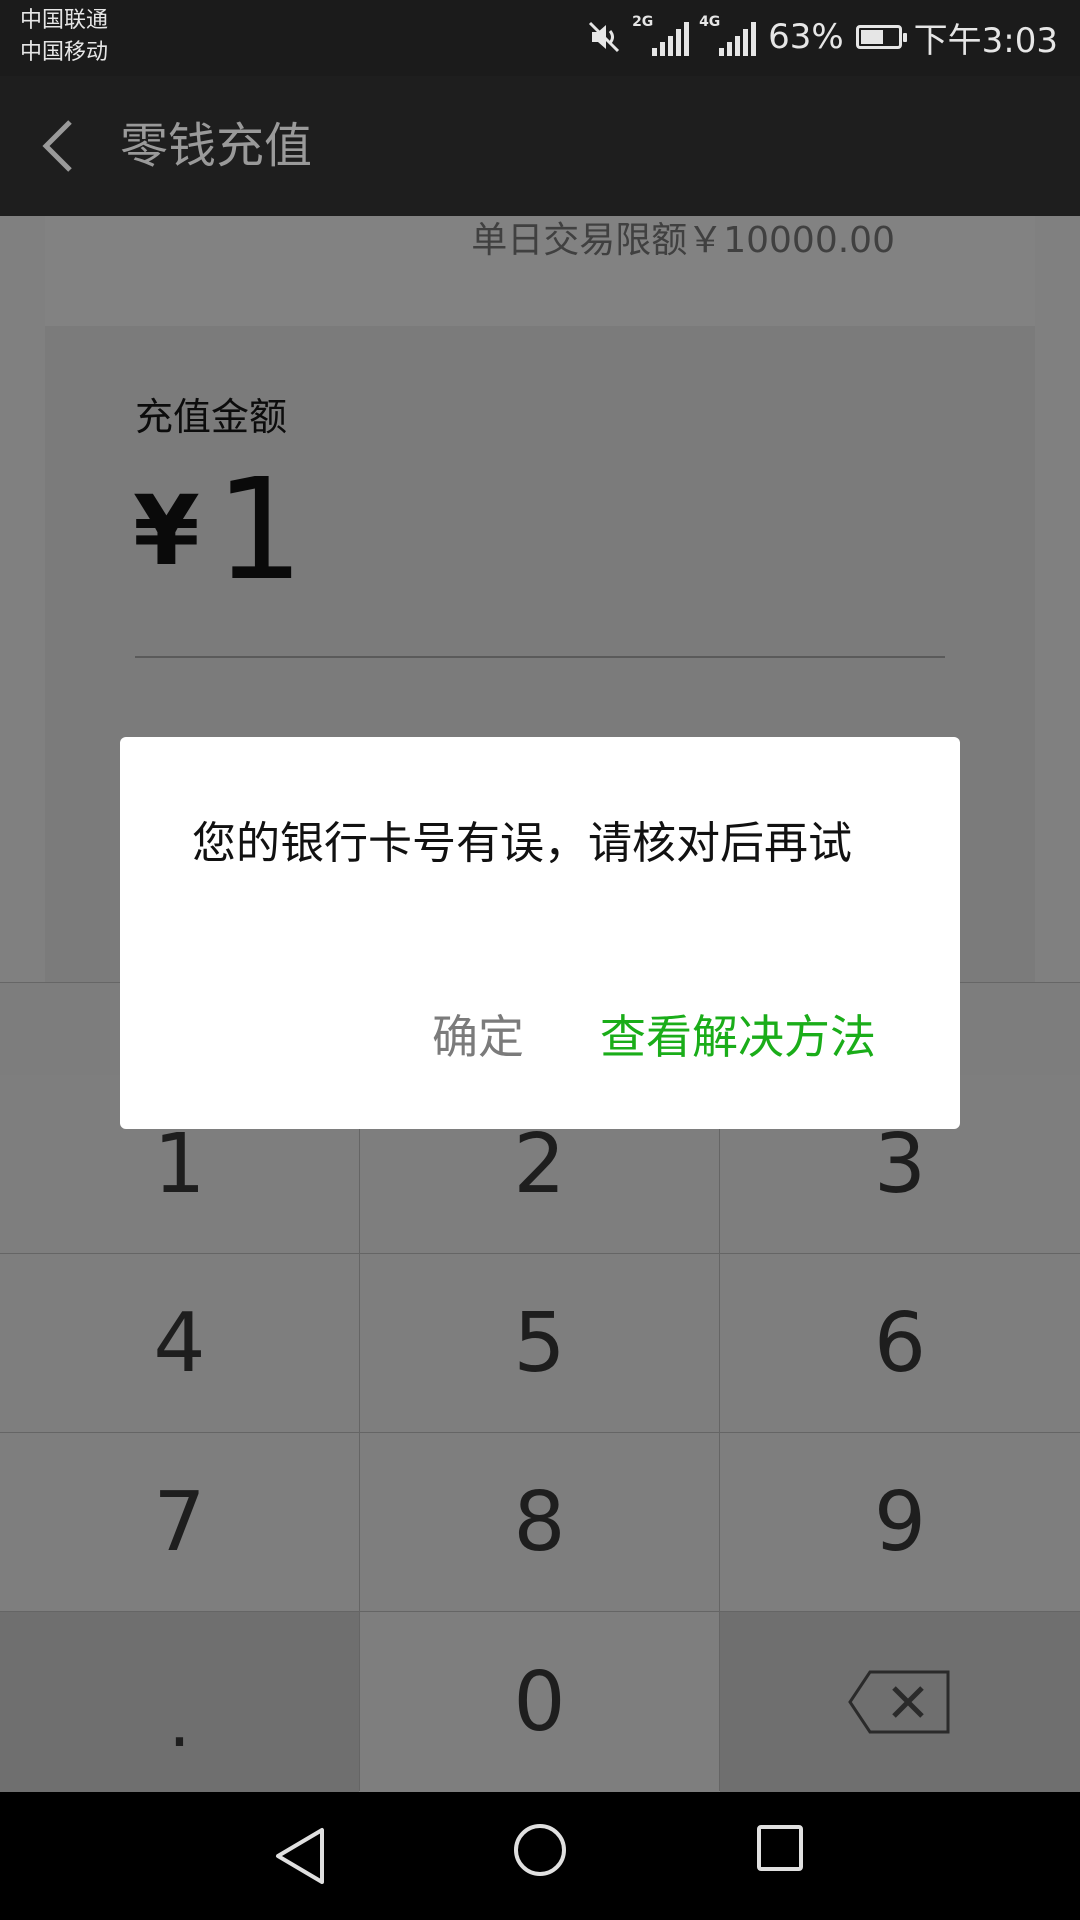  I want to click on action-bar: 零钱充值, so click(540, 146).